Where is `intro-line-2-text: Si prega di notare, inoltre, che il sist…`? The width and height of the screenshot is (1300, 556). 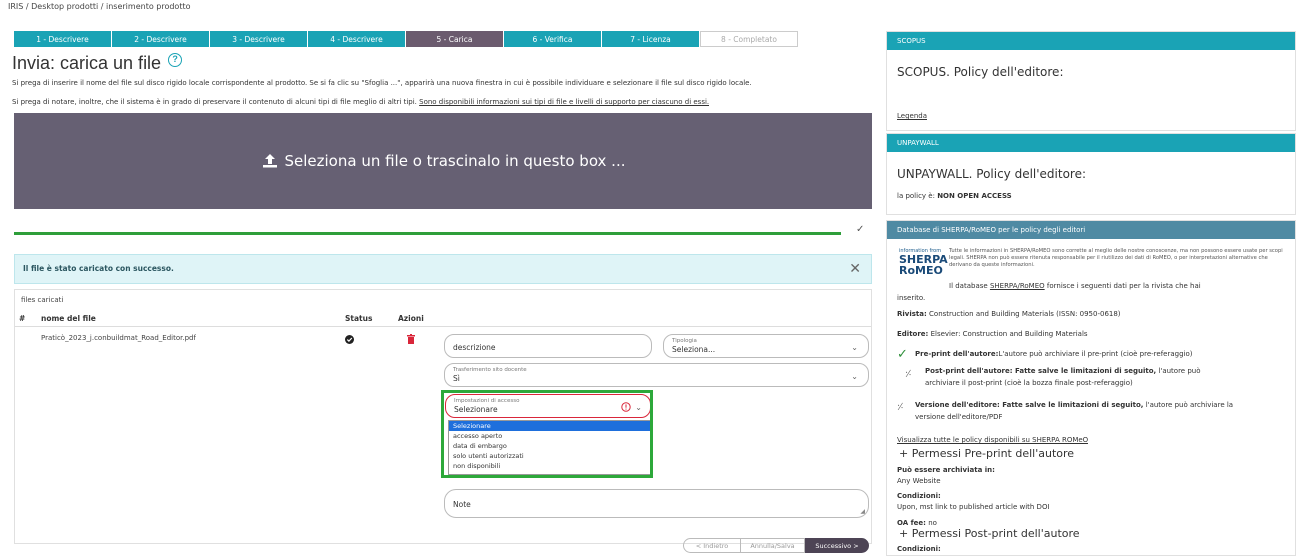 intro-line-2-text: Si prega di notare, inoltre, che il sist… is located at coordinates (214, 102).